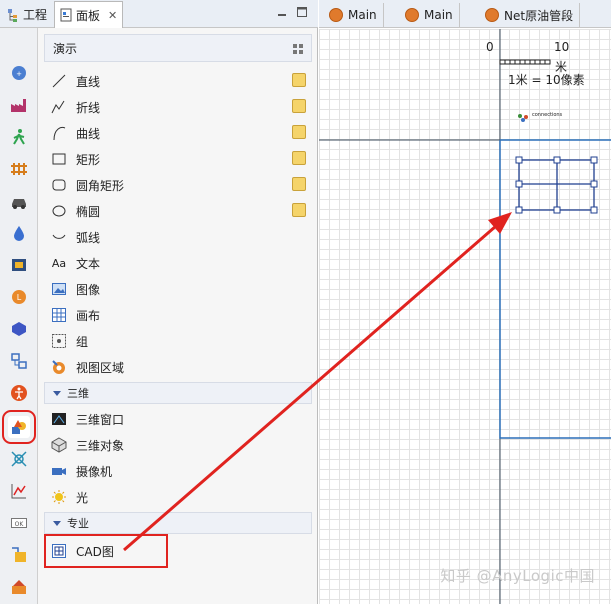 This screenshot has height=604, width=611. What do you see at coordinates (179, 263) in the screenshot?
I see `palette-item-text: Aa 文本` at bounding box center [179, 263].